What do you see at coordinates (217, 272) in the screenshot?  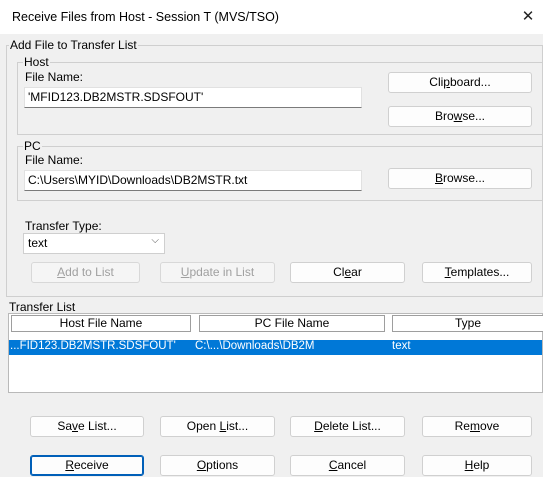 I see `update-in-list-button: Update in List` at bounding box center [217, 272].